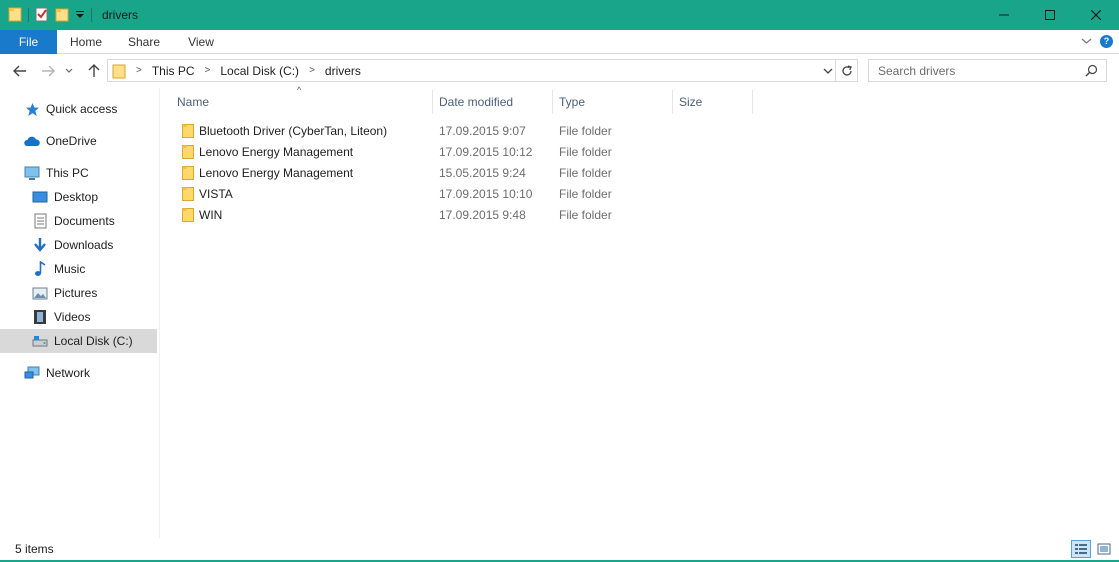 The image size is (1119, 562). What do you see at coordinates (34, 549) in the screenshot?
I see `item-count: 5 items` at bounding box center [34, 549].